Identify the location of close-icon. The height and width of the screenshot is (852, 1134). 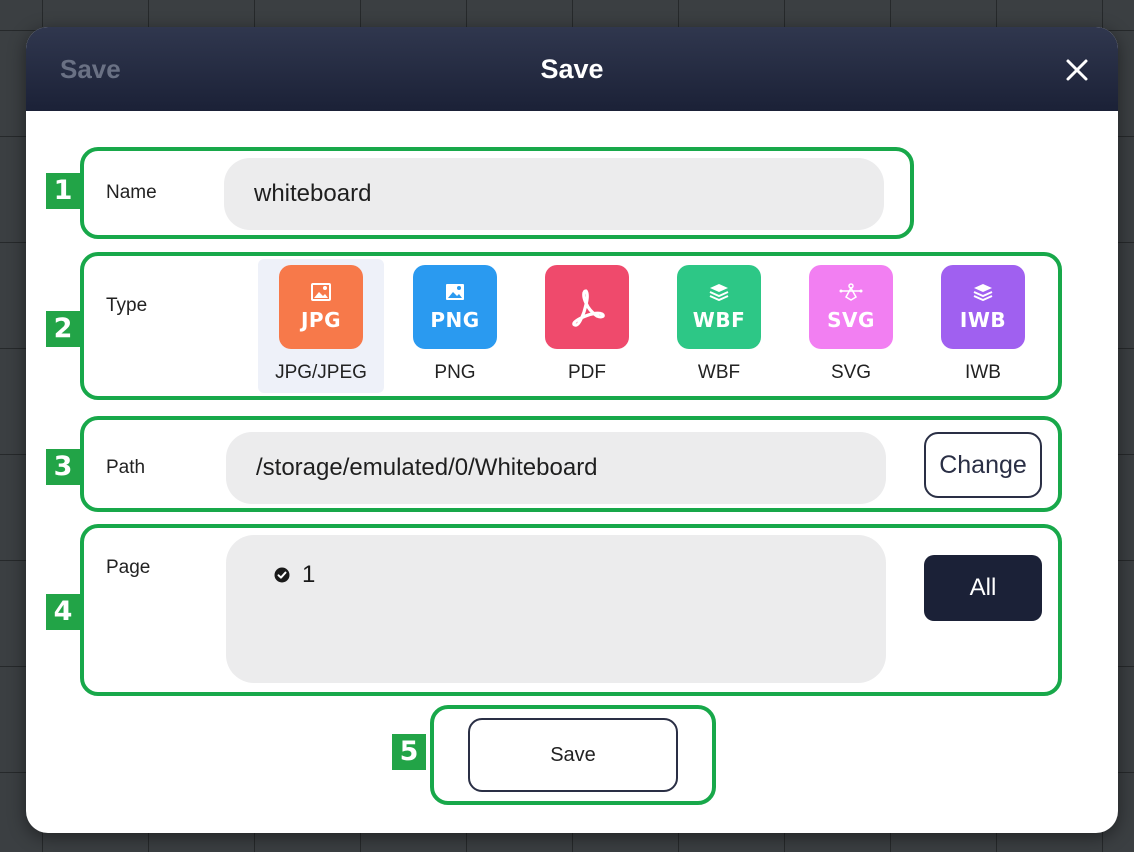
(1077, 70).